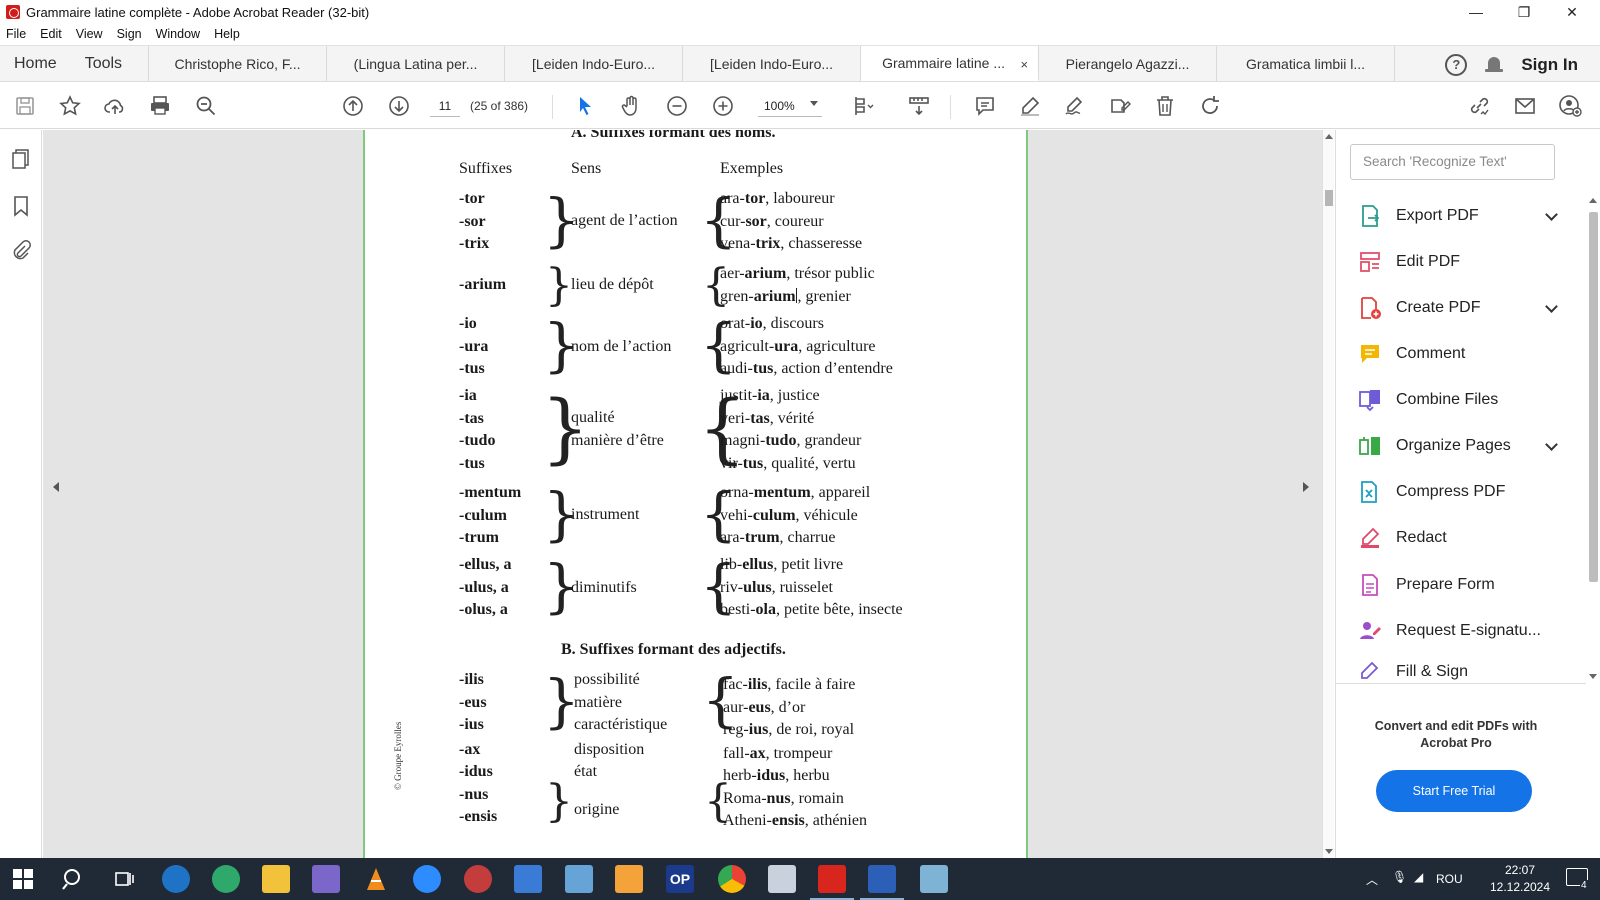 This screenshot has width=1600, height=900. I want to click on tool-export-pdf: Export PDF, so click(1463, 216).